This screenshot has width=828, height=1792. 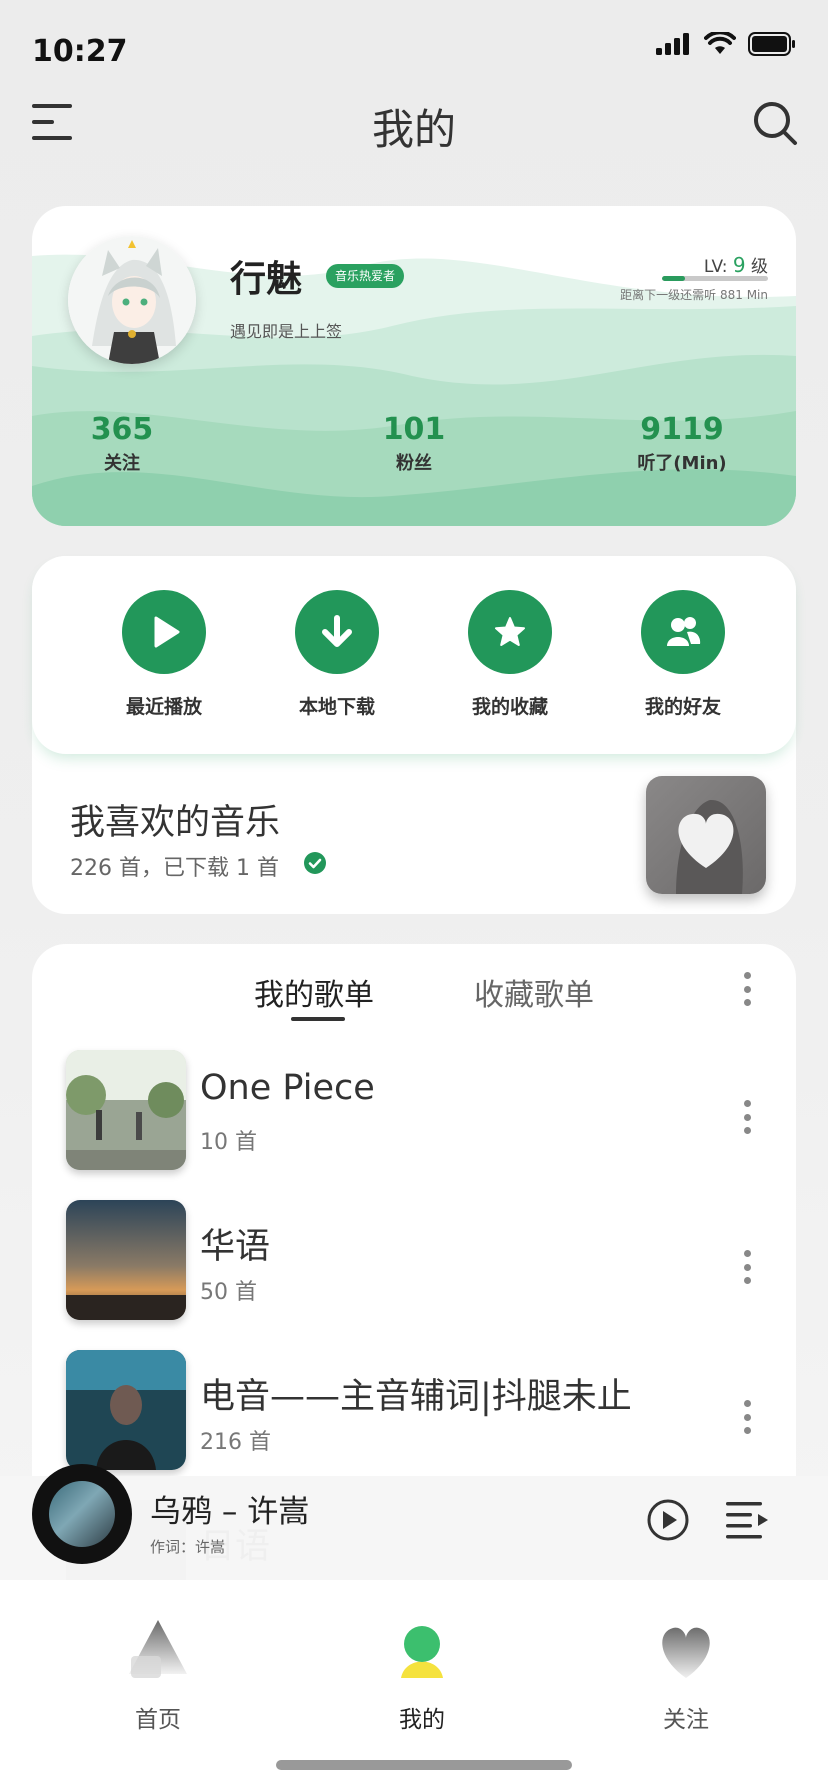 I want to click on star-icon, so click(x=510, y=632).